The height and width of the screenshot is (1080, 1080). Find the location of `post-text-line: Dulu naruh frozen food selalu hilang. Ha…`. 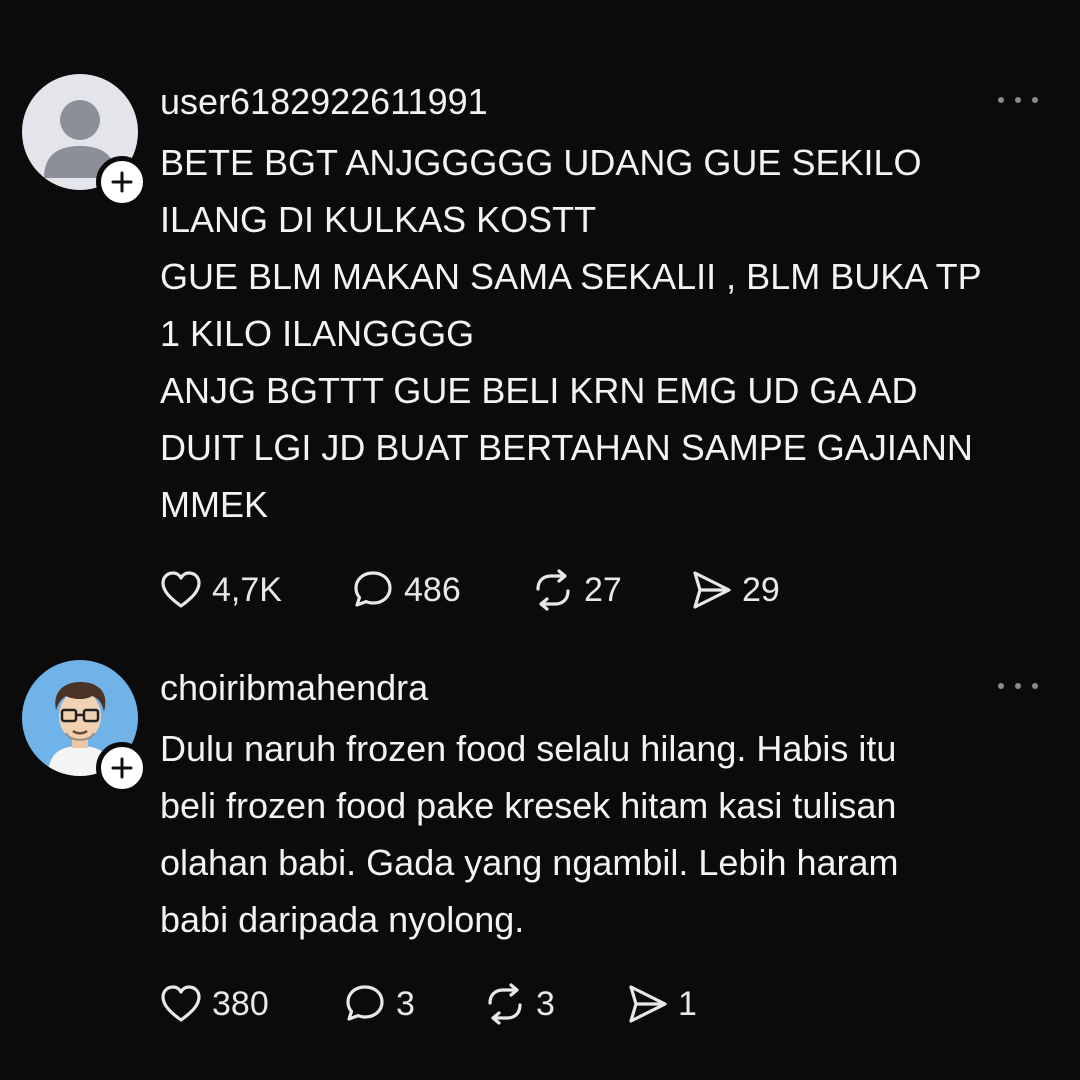

post-text-line: Dulu naruh frozen food selalu hilang. Ha… is located at coordinates (528, 748).